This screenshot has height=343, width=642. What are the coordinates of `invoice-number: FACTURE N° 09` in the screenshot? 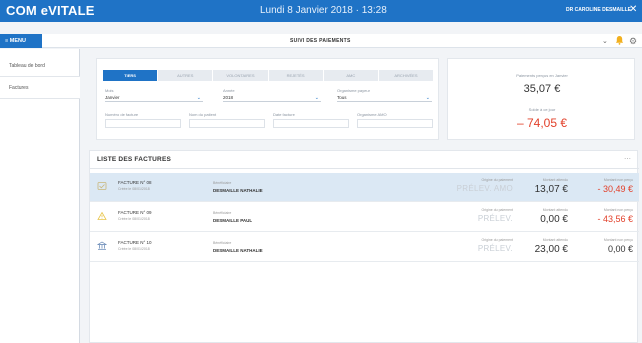 It's located at (135, 212).